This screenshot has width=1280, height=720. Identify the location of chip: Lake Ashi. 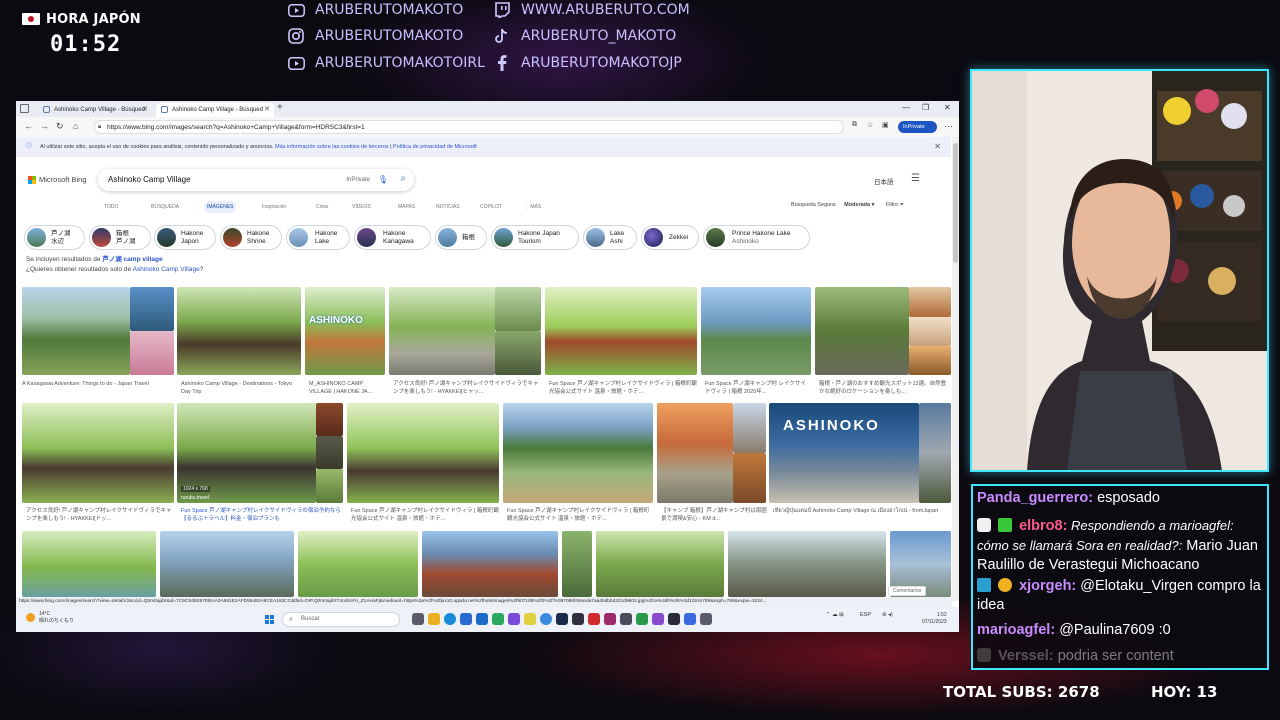
(610, 237).